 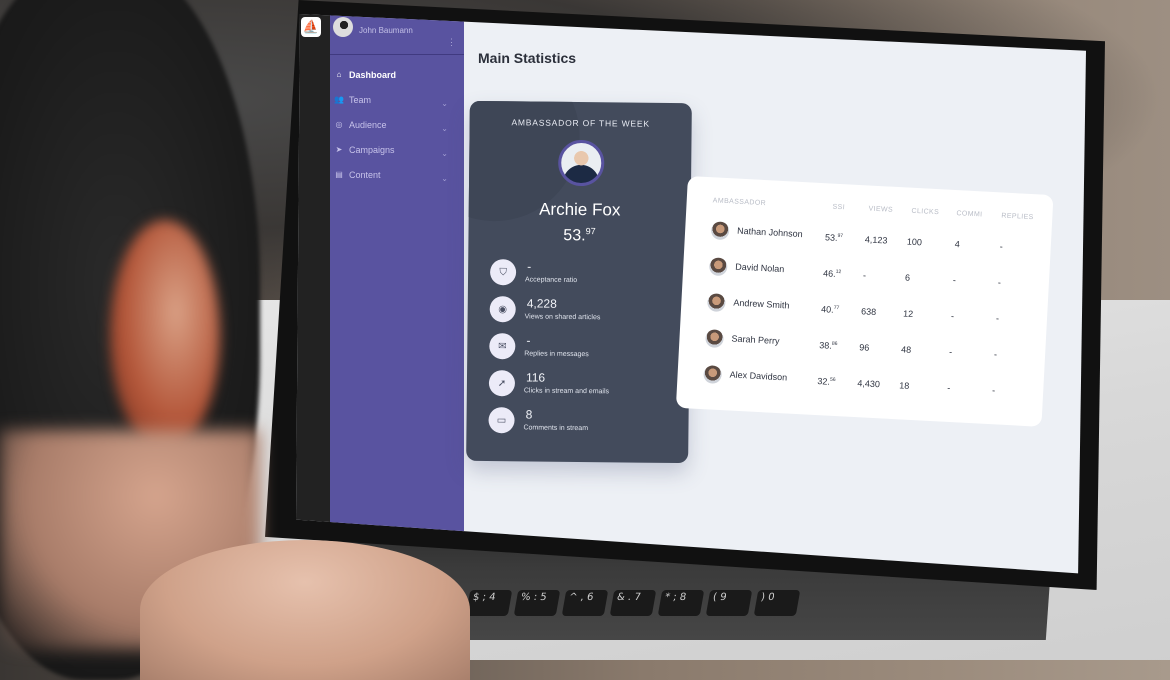 What do you see at coordinates (585, 603) in the screenshot?
I see `keyboard-key: ^ , 6` at bounding box center [585, 603].